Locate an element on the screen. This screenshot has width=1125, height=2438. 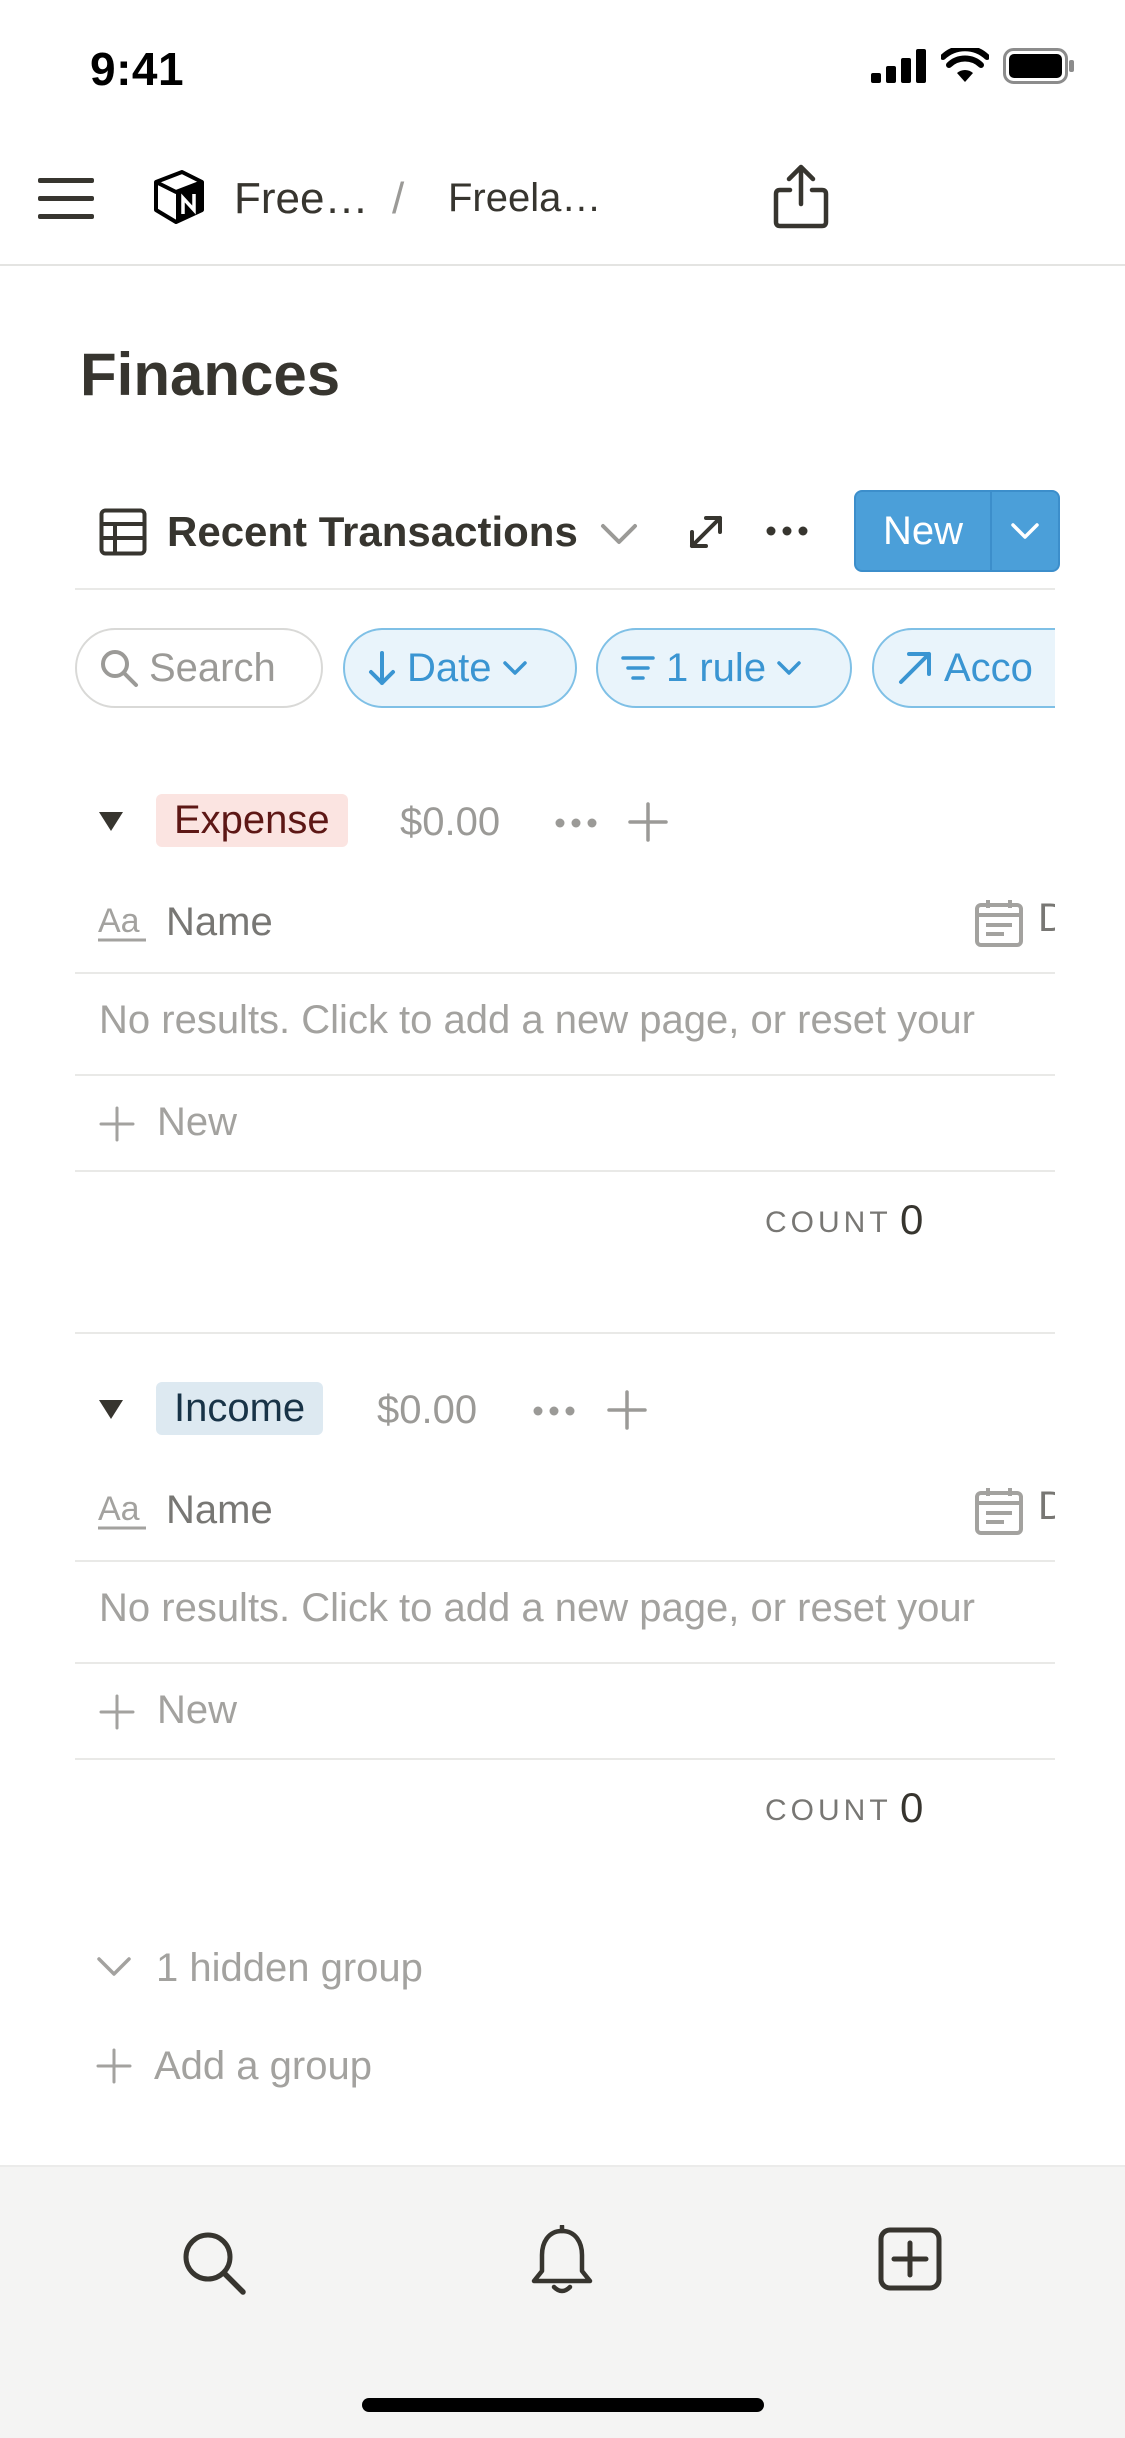
add-group-label: Add a group is located at coordinates (263, 2066).